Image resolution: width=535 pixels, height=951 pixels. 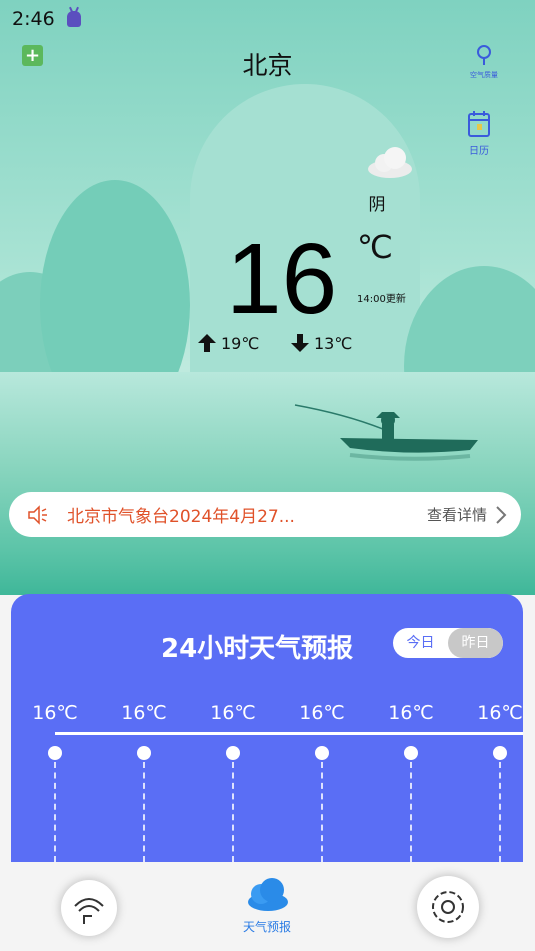 I want to click on hour-temp-0: 16℃, so click(x=55, y=713).